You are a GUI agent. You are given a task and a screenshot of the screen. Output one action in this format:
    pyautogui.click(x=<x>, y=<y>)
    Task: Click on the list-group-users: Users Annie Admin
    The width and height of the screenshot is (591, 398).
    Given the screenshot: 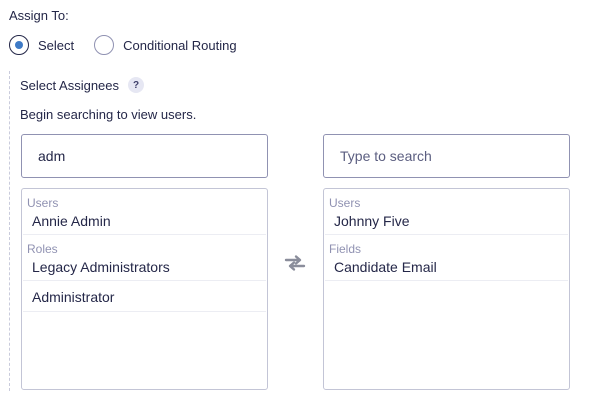 What is the action you would take?
    pyautogui.click(x=144, y=212)
    